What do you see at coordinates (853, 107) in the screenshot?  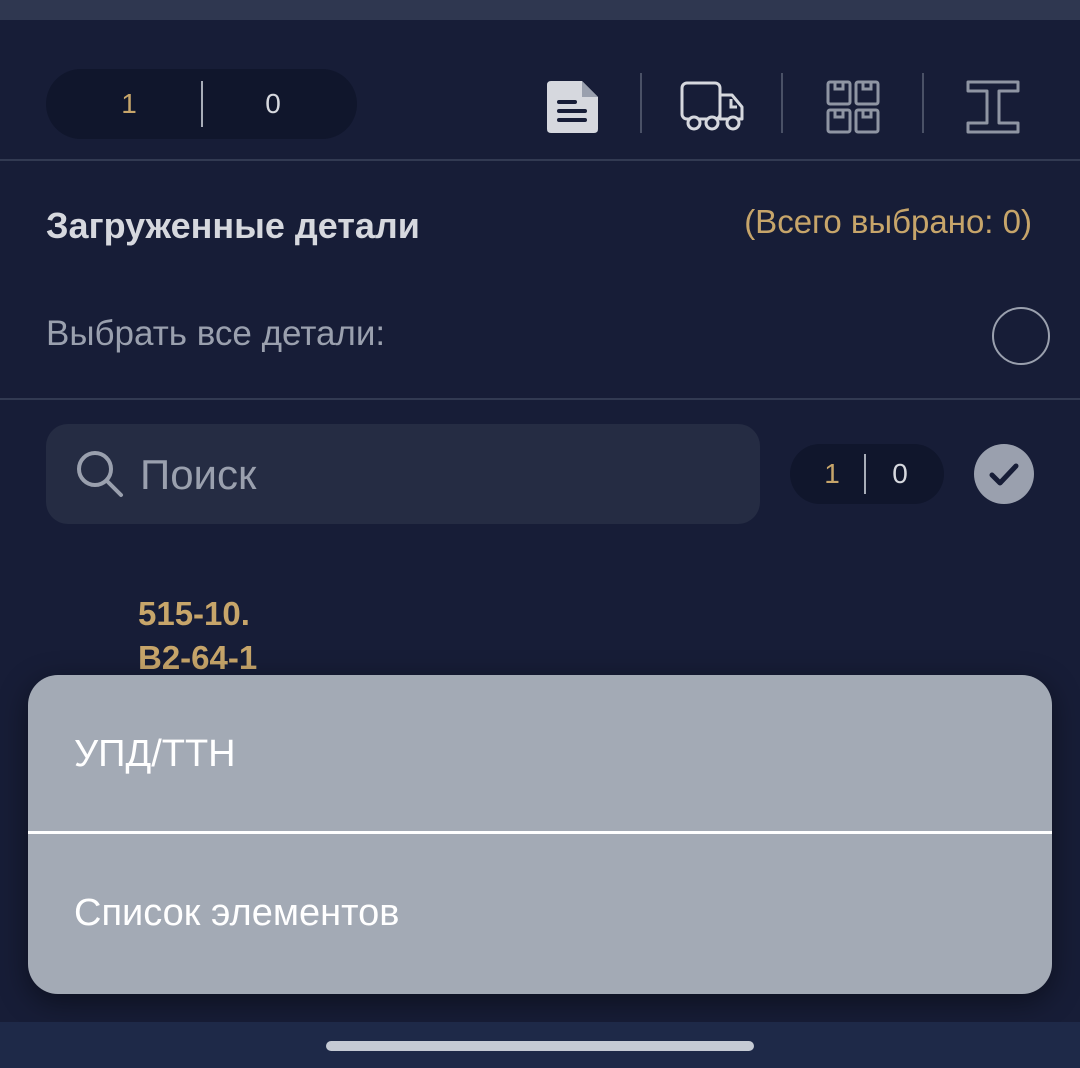 I see `grid-boxes-icon` at bounding box center [853, 107].